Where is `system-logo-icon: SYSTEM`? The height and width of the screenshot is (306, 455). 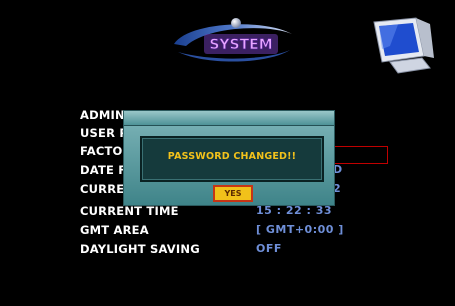 system-logo-icon: SYSTEM is located at coordinates (233, 40).